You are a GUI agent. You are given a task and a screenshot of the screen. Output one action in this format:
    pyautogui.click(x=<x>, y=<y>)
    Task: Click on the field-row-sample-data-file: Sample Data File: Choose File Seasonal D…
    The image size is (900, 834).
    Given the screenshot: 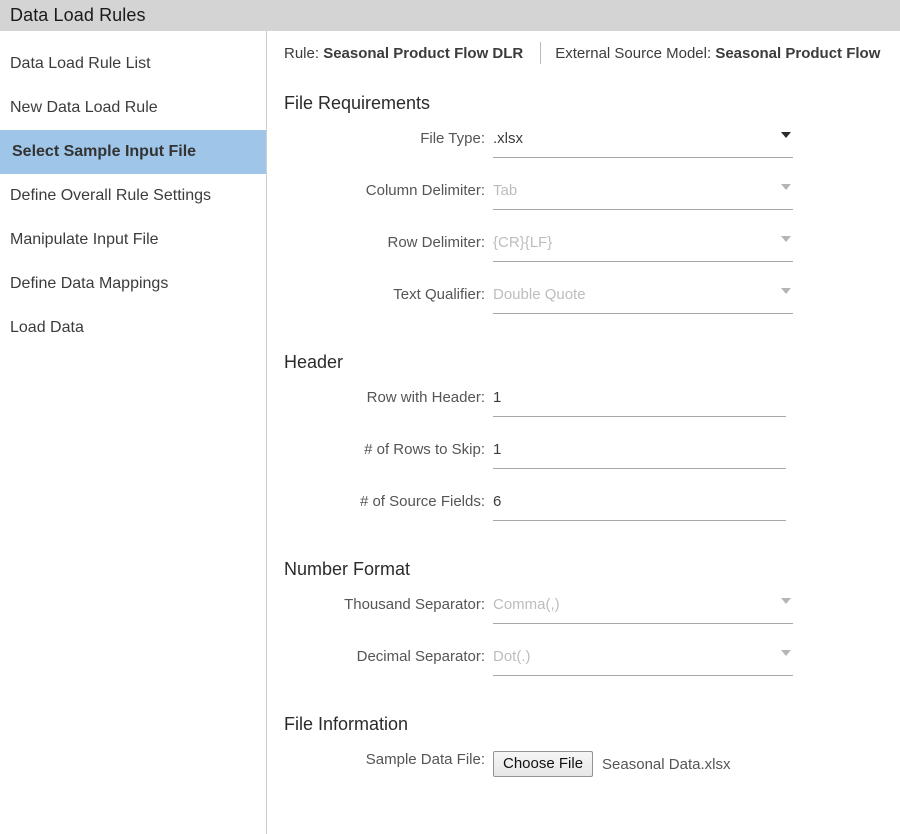 What is the action you would take?
    pyautogui.click(x=592, y=773)
    